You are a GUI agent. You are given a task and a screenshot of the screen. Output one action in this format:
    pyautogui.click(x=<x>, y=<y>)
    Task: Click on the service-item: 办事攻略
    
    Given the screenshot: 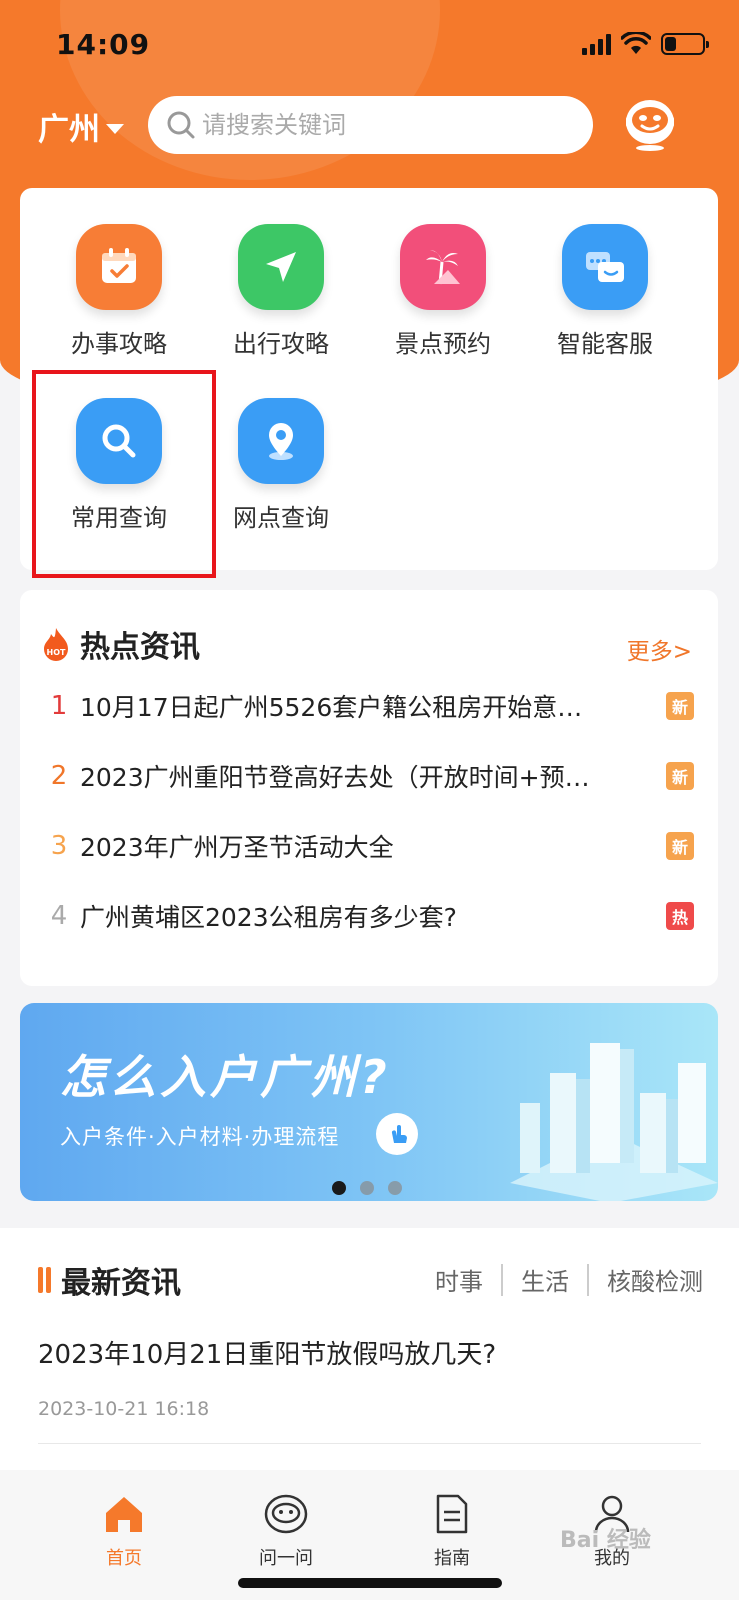 What is the action you would take?
    pyautogui.click(x=119, y=304)
    